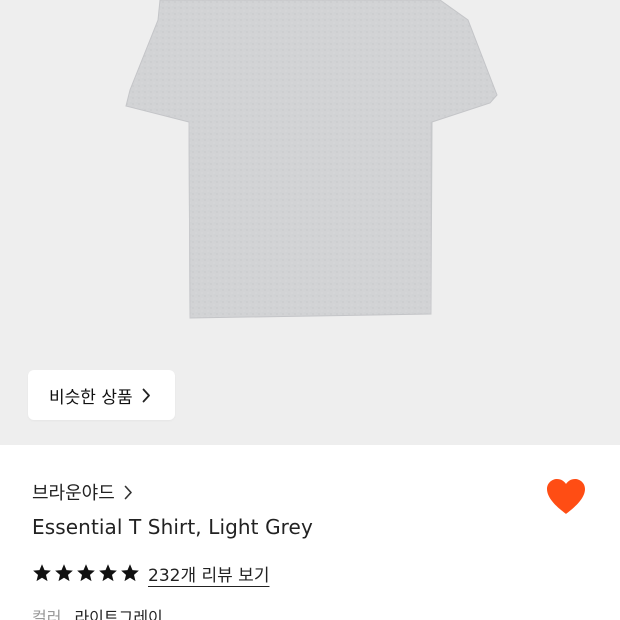 The height and width of the screenshot is (620, 620). I want to click on heart-icon, so click(566, 496).